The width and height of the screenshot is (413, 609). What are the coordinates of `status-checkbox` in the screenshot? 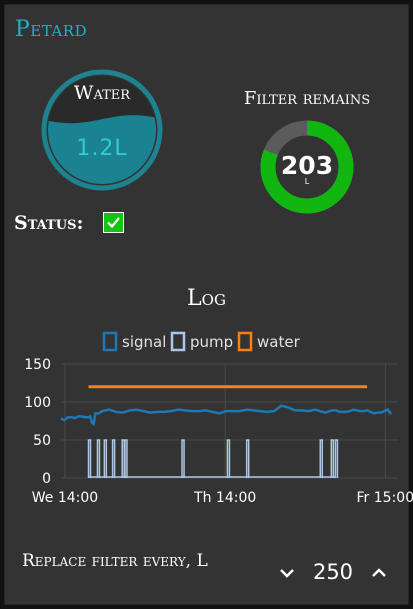 It's located at (113, 222).